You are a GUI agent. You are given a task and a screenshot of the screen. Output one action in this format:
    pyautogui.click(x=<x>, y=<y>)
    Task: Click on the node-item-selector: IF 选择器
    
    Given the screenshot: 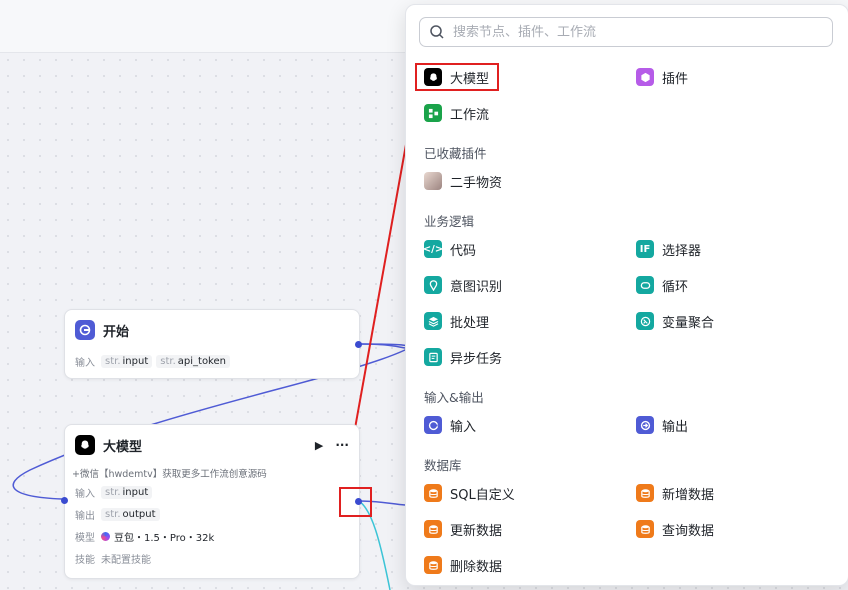 What is the action you would take?
    pyautogui.click(x=668, y=249)
    